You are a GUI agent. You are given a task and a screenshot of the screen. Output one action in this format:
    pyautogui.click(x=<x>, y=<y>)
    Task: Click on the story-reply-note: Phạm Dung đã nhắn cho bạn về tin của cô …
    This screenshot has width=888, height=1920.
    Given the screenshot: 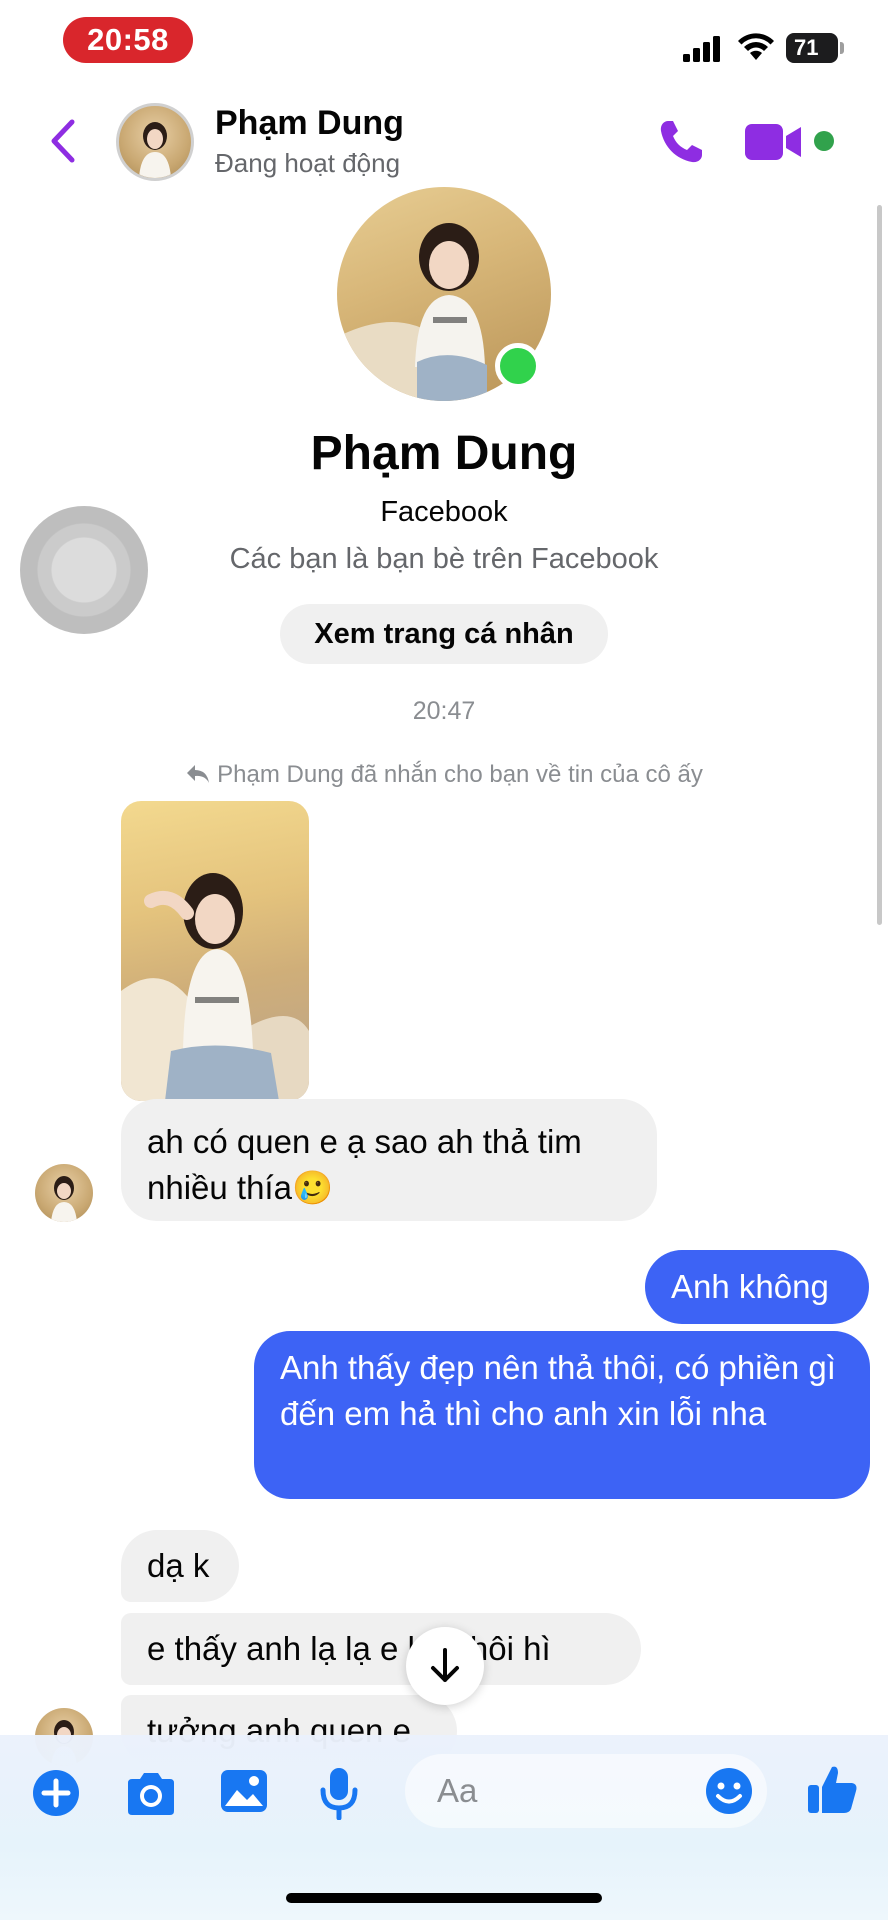 What is the action you would take?
    pyautogui.click(x=444, y=775)
    